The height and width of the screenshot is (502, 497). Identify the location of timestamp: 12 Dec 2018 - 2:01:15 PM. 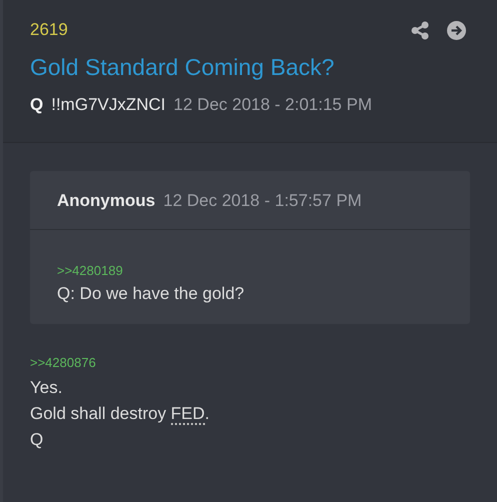
(273, 105).